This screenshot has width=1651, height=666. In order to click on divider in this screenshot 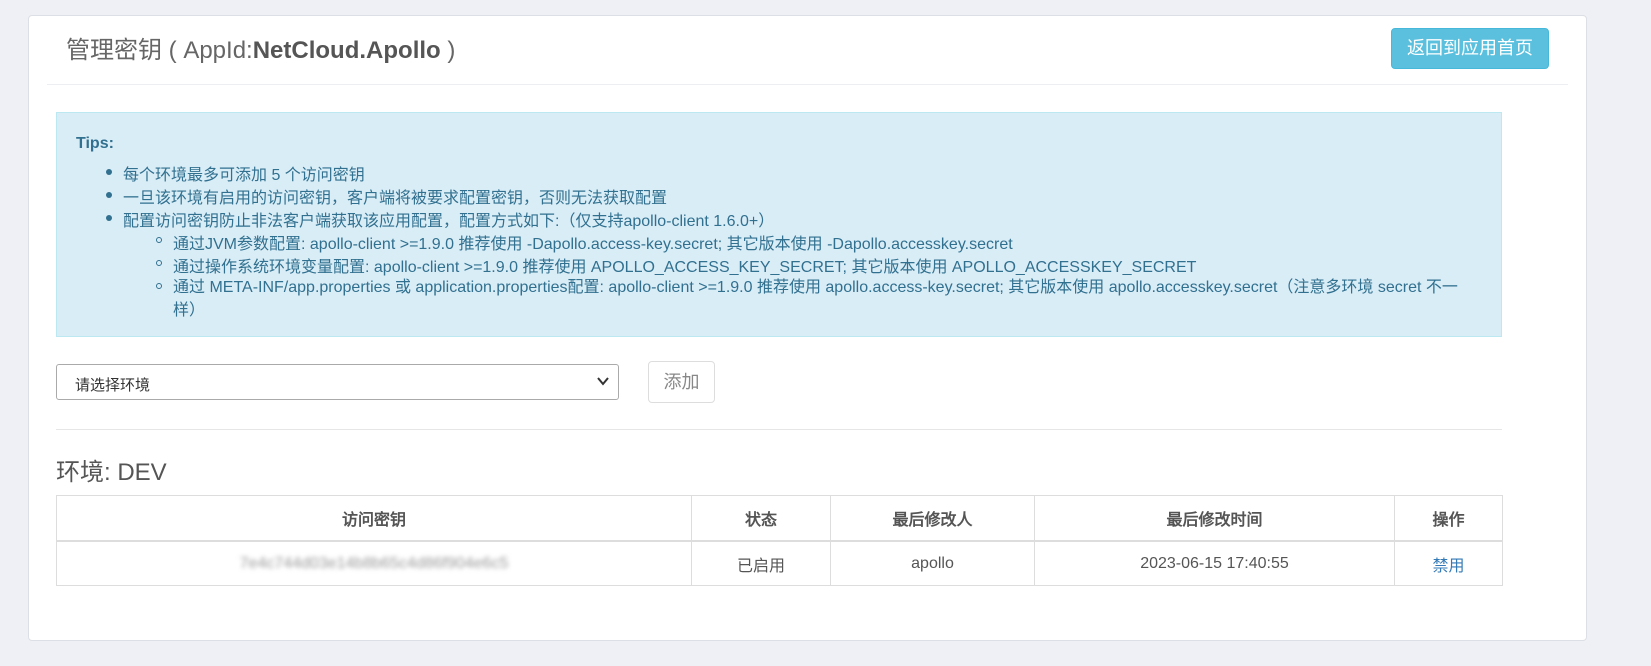, I will do `click(779, 429)`.